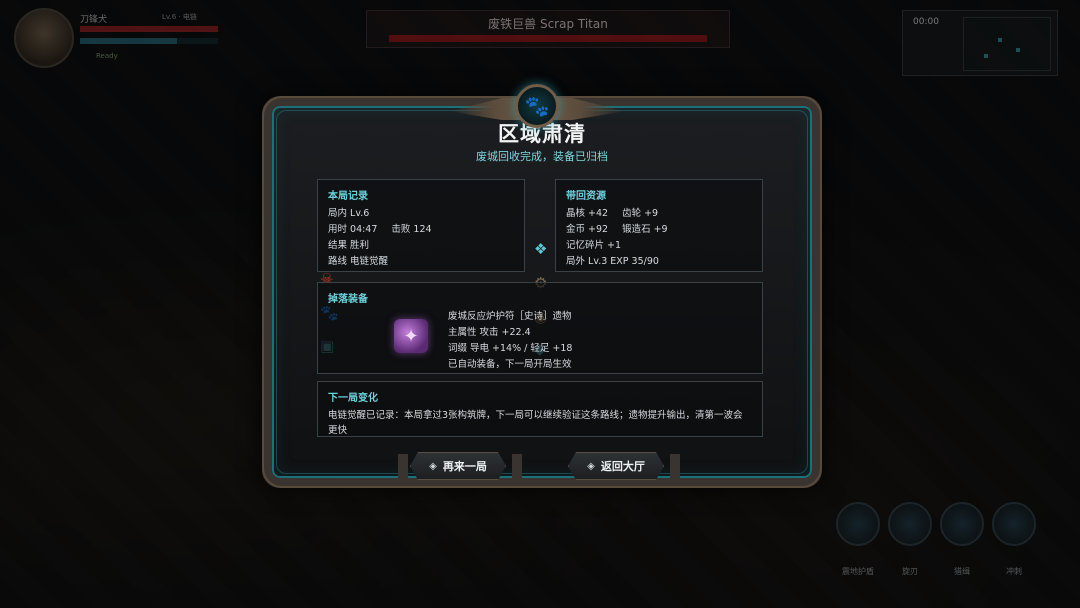 The image size is (1080, 608). What do you see at coordinates (542, 156) in the screenshot?
I see `panel-subtitle: 废城回收完成，装备已归档` at bounding box center [542, 156].